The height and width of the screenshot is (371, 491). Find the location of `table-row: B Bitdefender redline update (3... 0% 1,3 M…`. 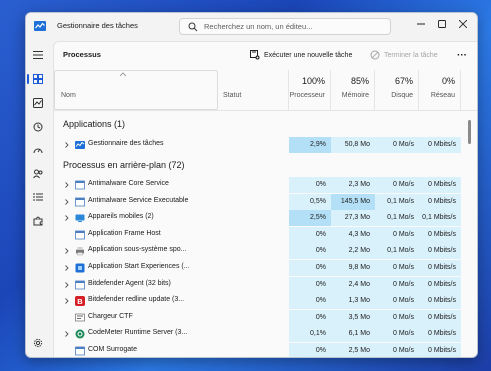

table-row: B Bitdefender redline update (3... 0% 1,3 M… is located at coordinates (265, 301).